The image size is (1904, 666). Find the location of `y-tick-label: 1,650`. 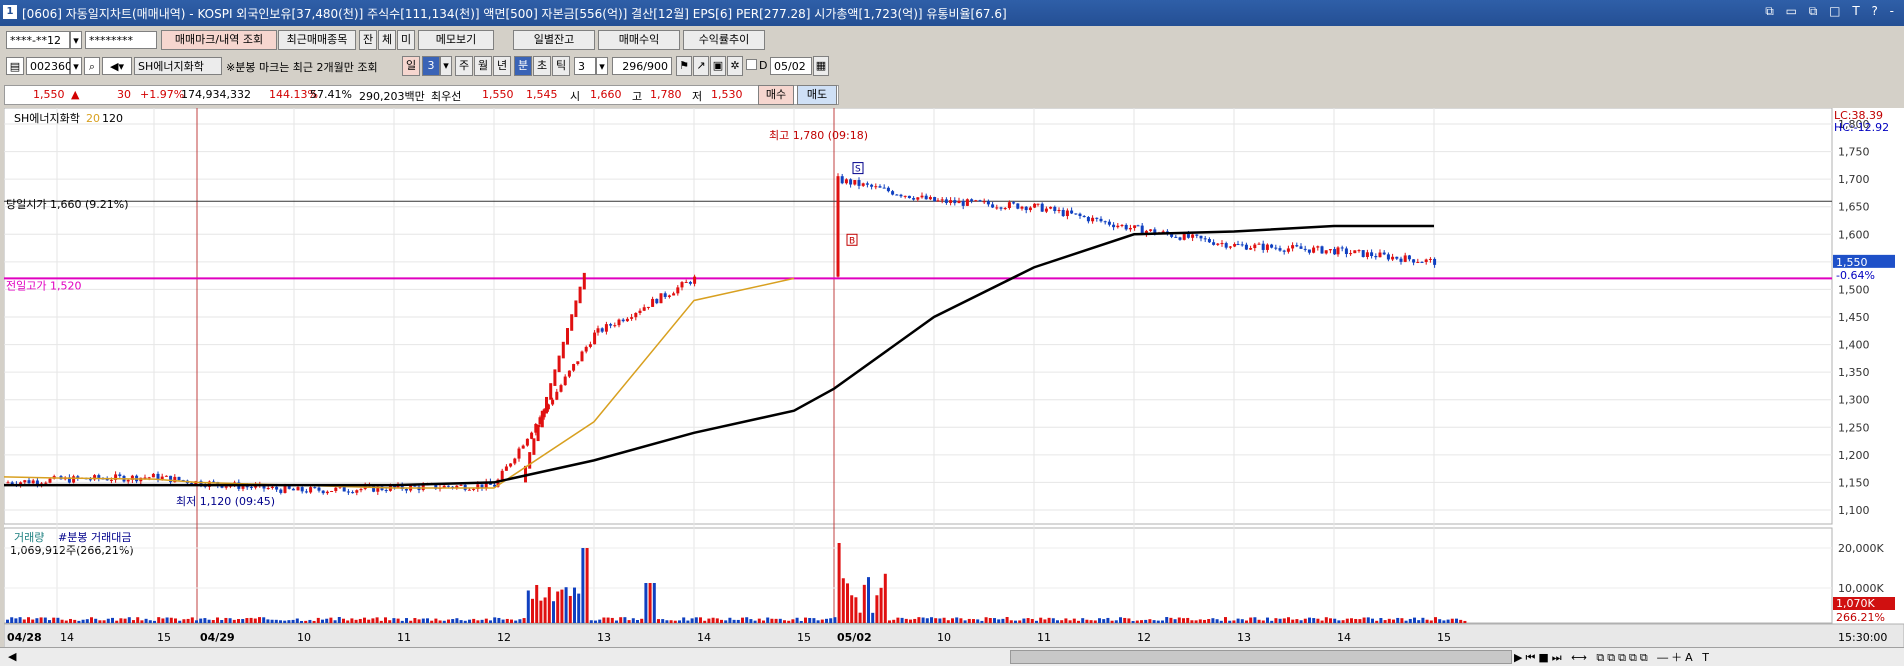

y-tick-label: 1,650 is located at coordinates (1854, 207).